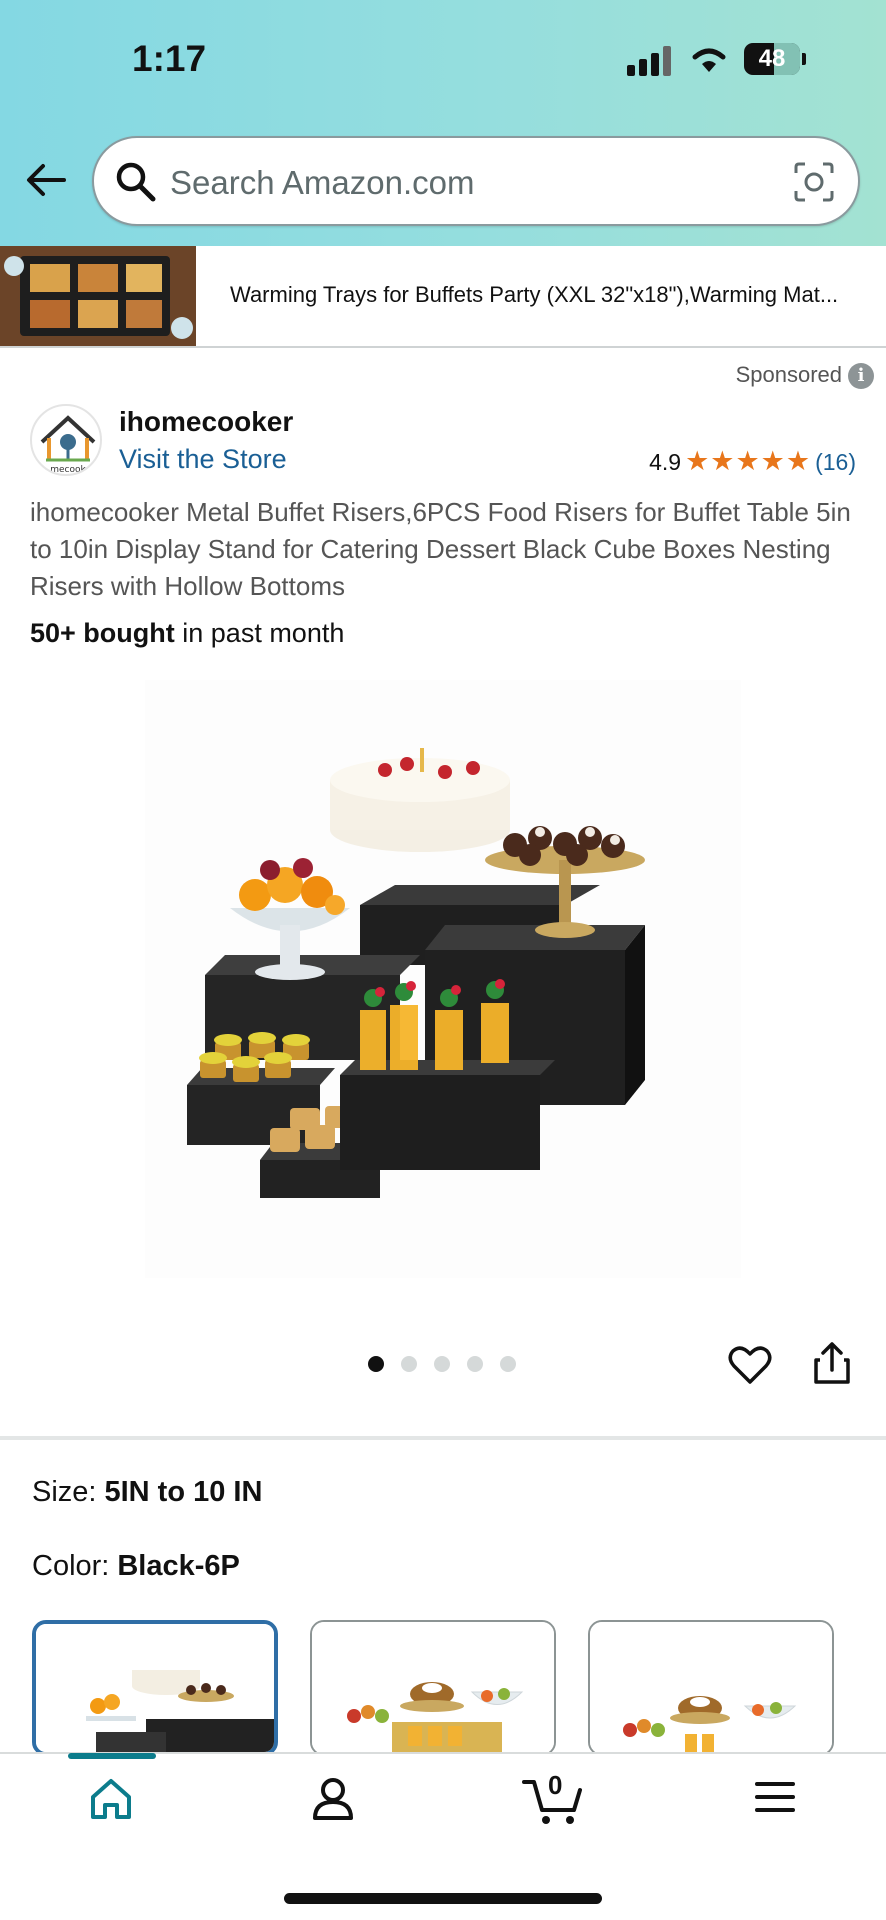 Image resolution: width=886 pixels, height=1920 pixels. I want to click on section-divider, so click(443, 1438).